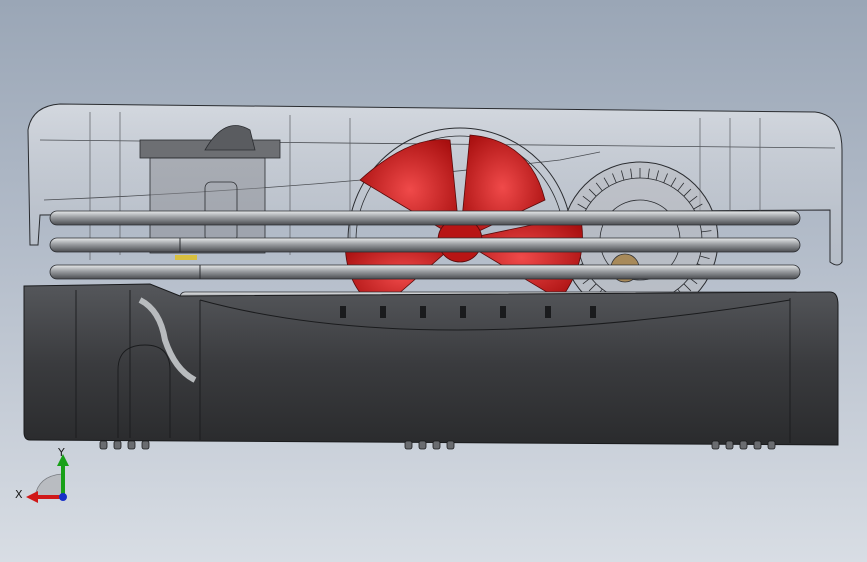  What do you see at coordinates (48, 485) in the screenshot?
I see `triad-plane` at bounding box center [48, 485].